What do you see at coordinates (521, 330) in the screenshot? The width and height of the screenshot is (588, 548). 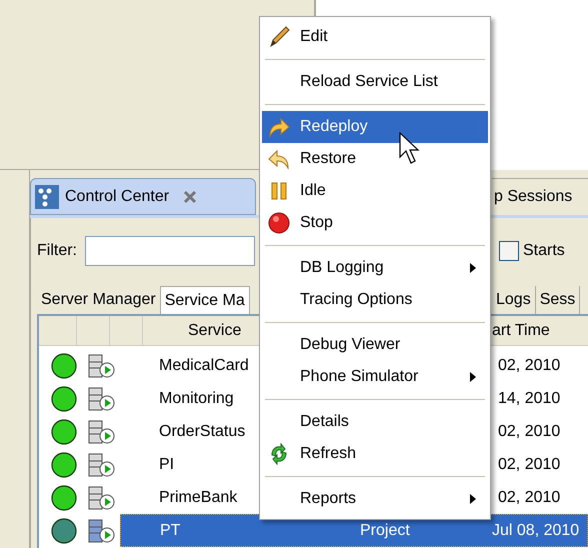 I see `column-header: art Time` at bounding box center [521, 330].